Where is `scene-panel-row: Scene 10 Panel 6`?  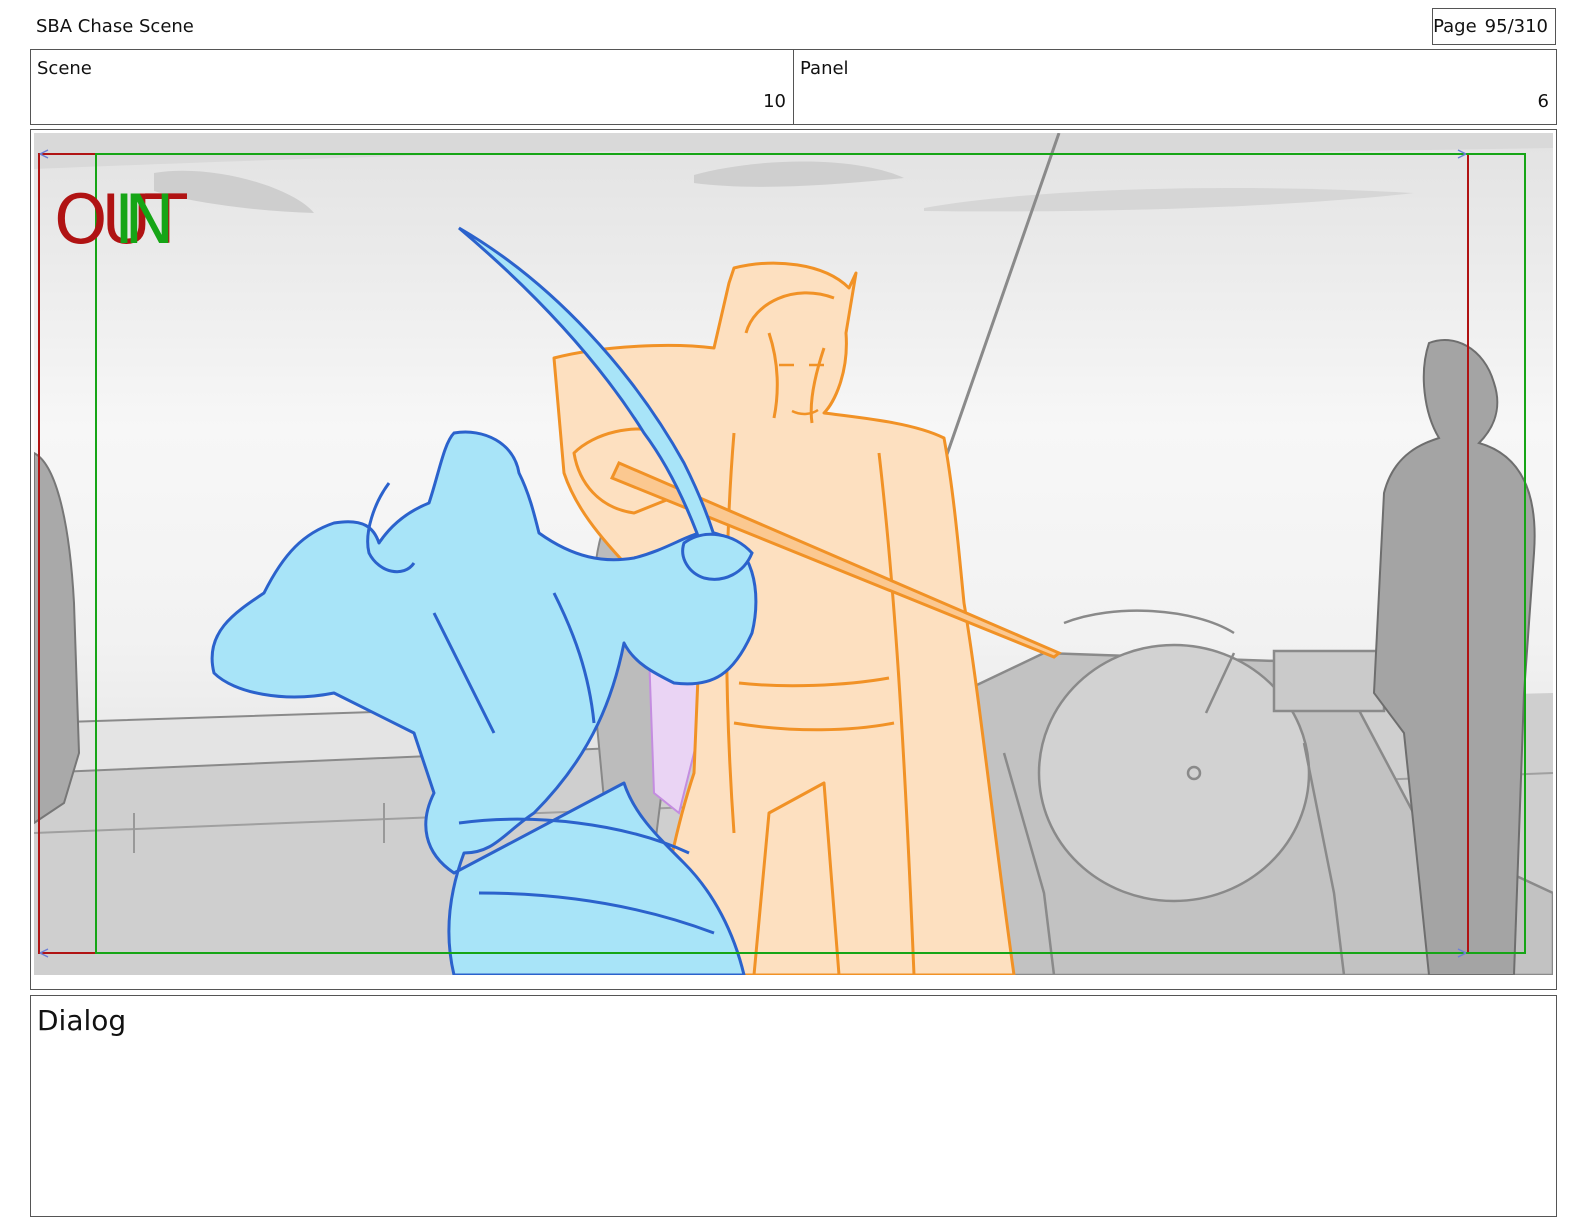 scene-panel-row: Scene 10 Panel 6 is located at coordinates (793, 87).